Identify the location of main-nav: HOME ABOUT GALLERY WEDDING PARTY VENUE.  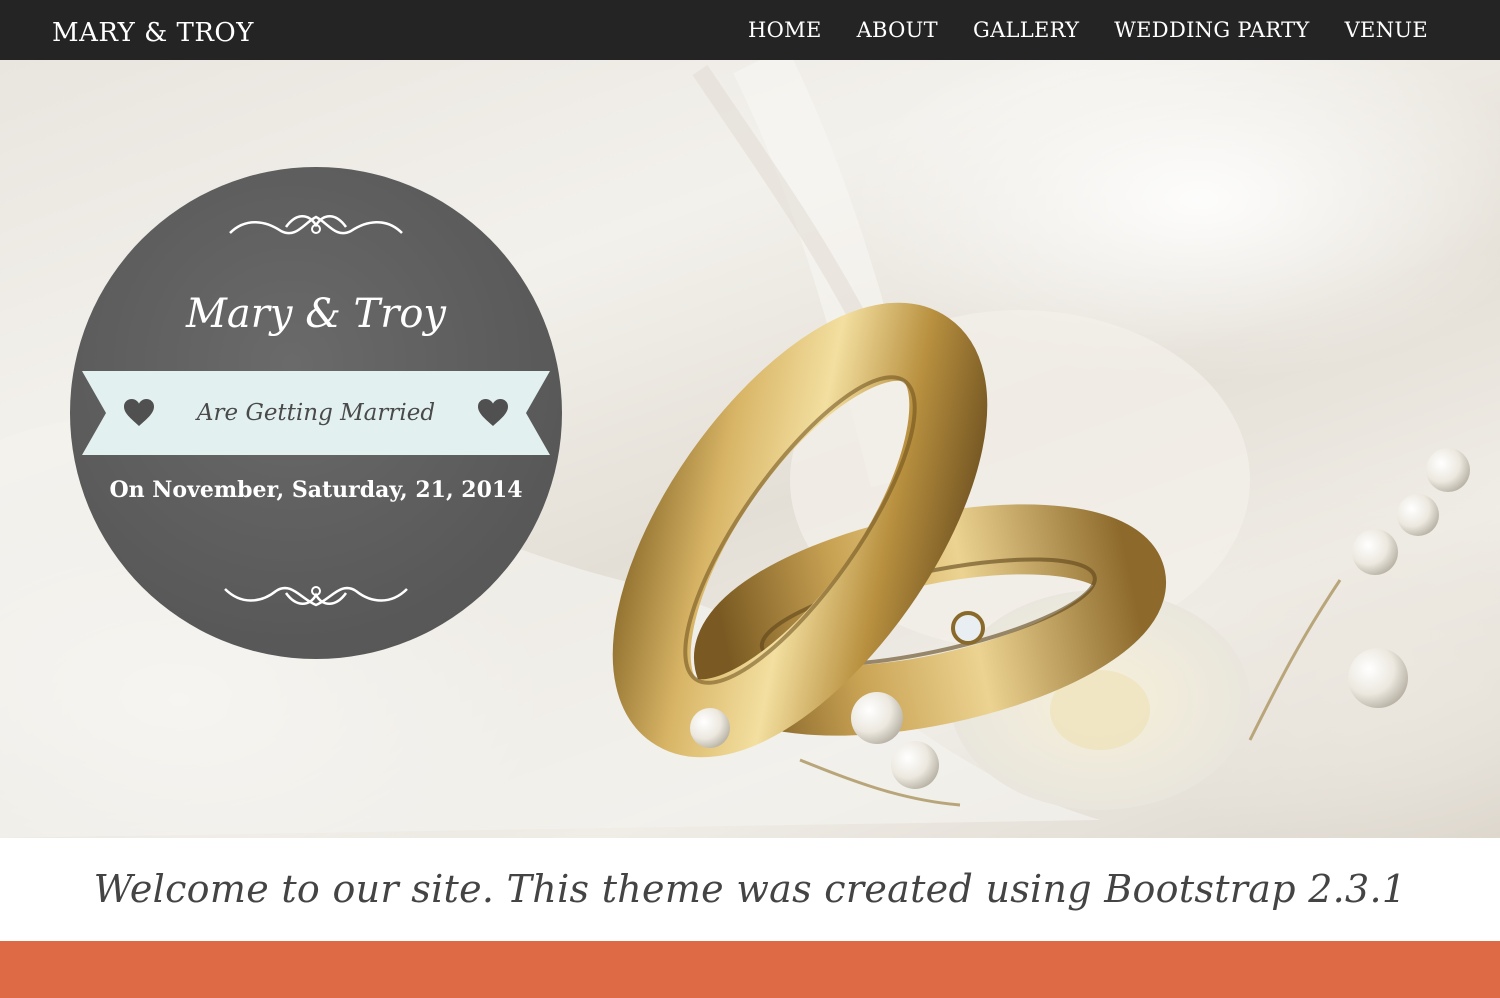
(1088, 30).